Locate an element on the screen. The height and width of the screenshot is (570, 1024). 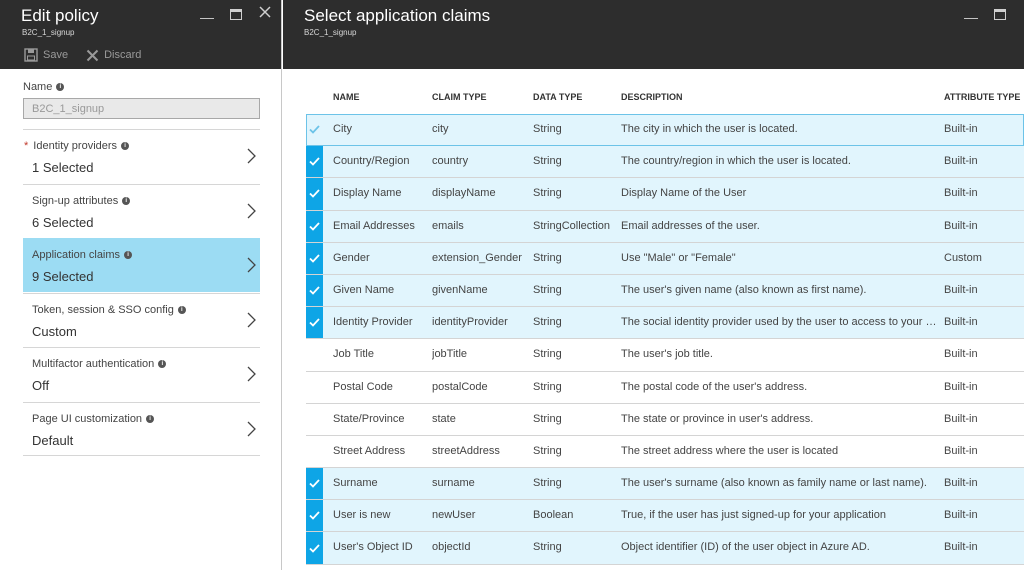
nav-item-multifactor-authentication: Multifactor authentication i Off is located at coordinates (141, 374).